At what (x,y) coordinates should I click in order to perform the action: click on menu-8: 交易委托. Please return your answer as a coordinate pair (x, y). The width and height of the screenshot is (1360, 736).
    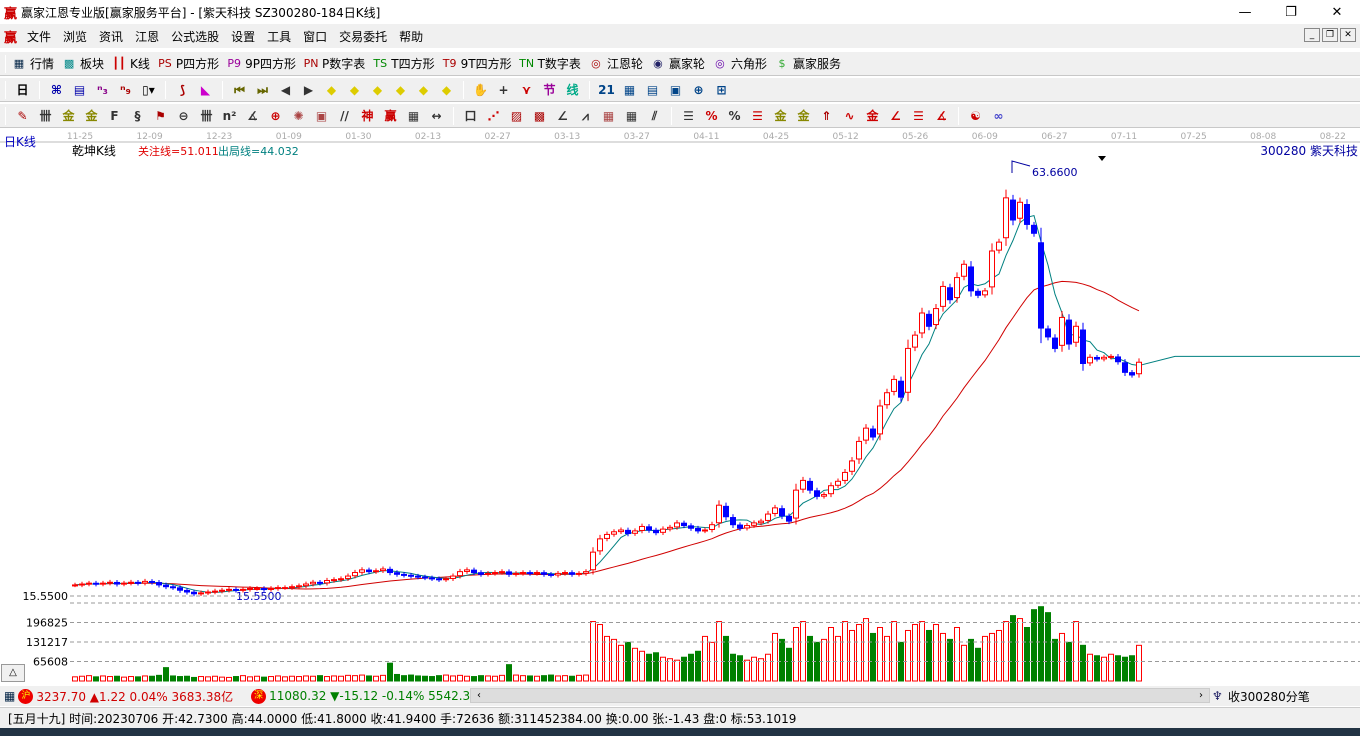
    Looking at the image, I should click on (363, 36).